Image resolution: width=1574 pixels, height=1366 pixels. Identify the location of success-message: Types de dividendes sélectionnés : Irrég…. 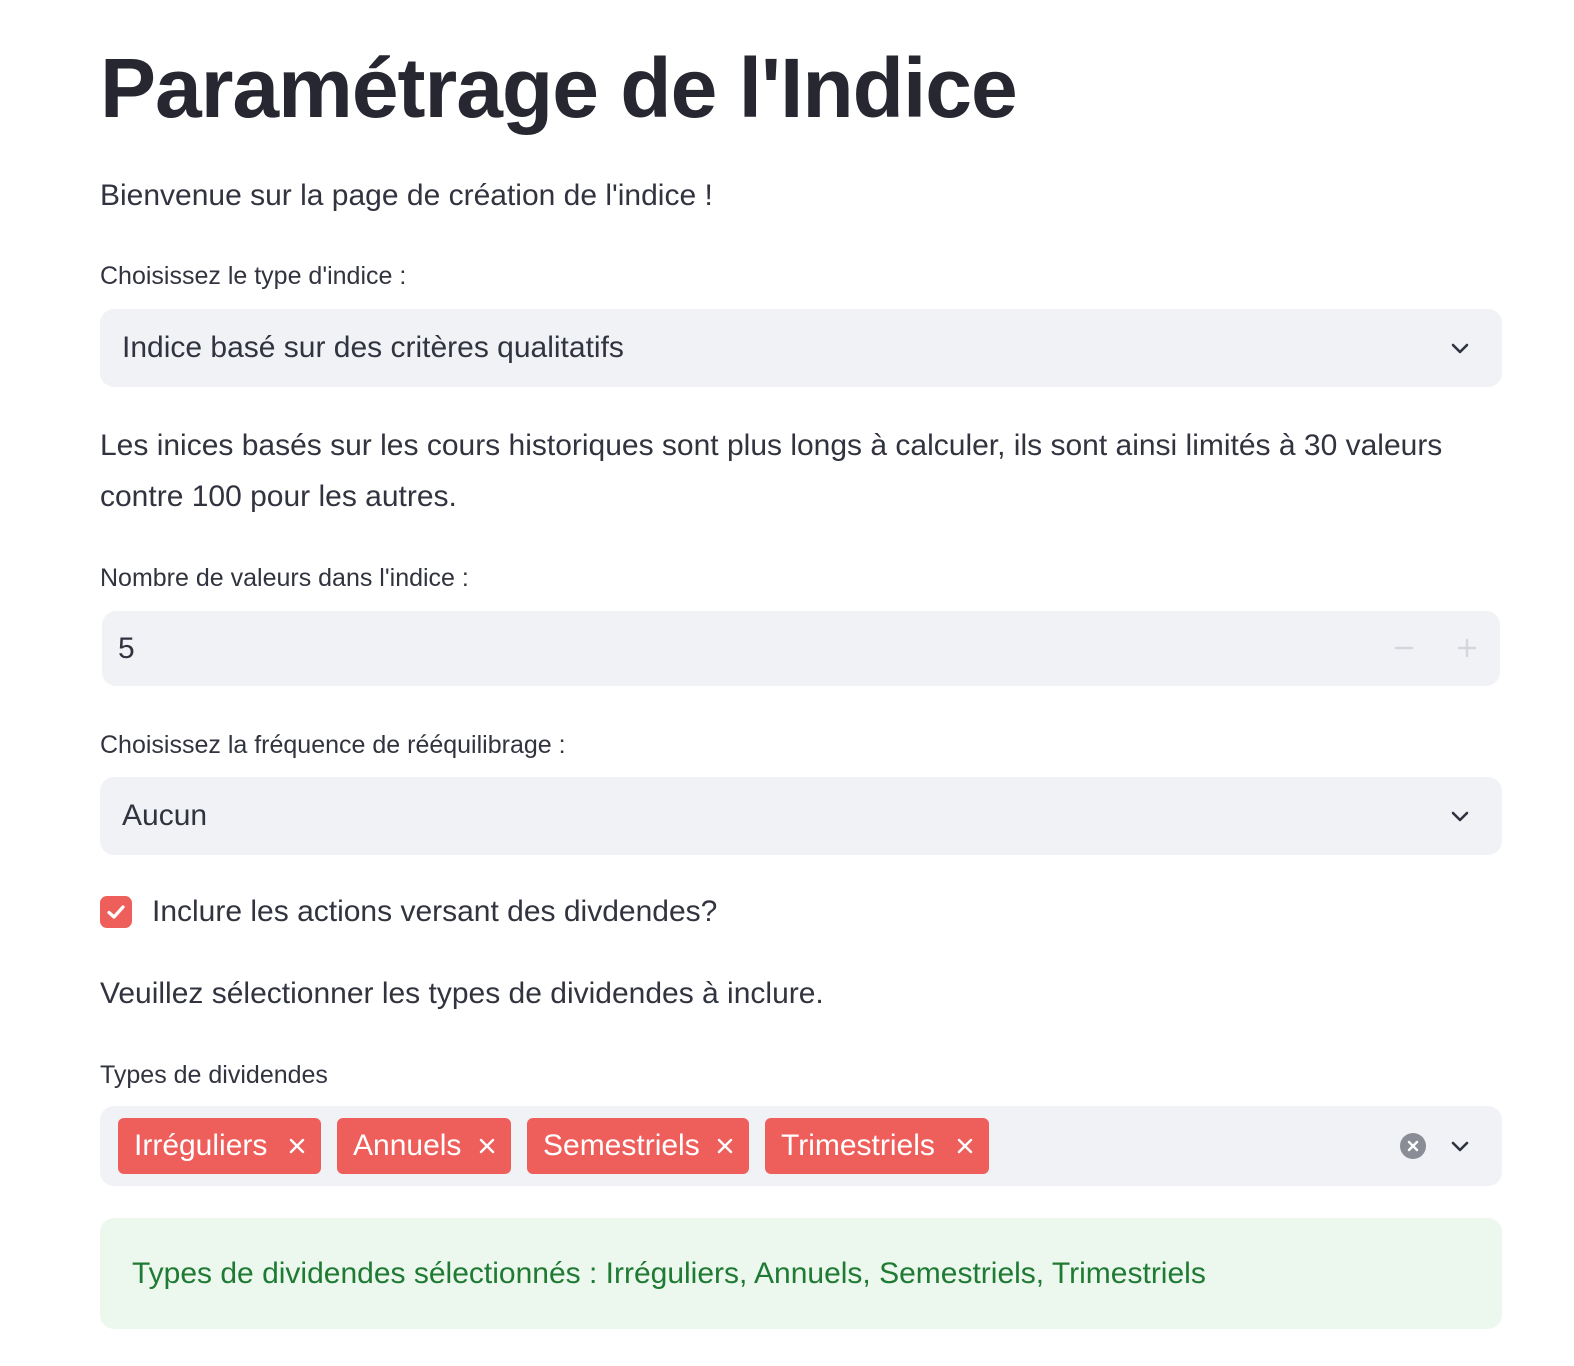
(669, 1273).